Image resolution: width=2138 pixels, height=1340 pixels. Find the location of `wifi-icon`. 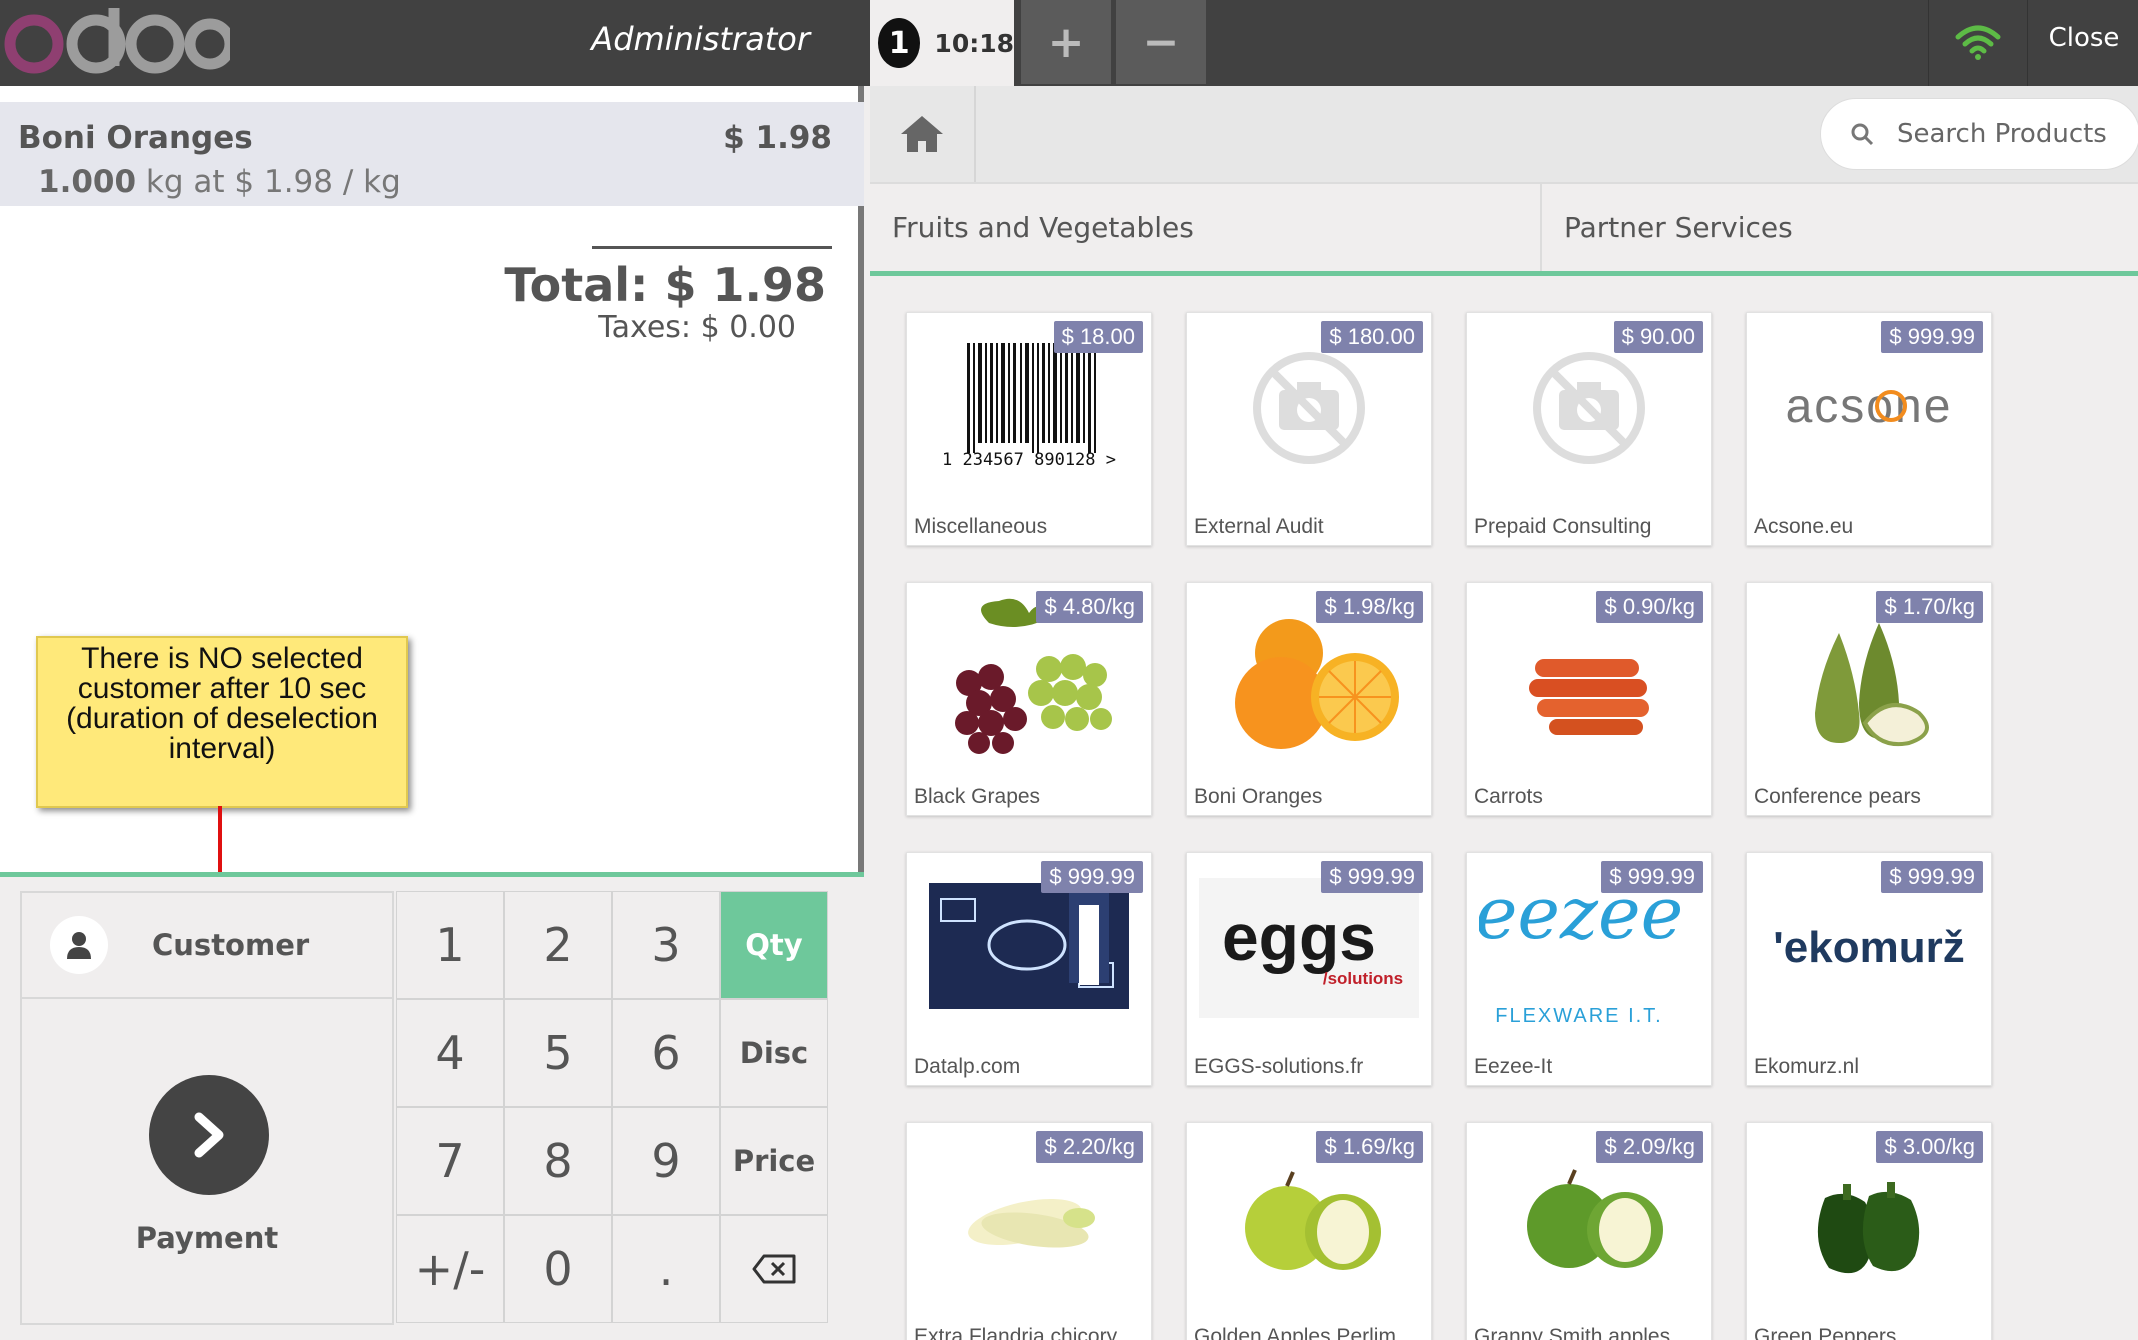

wifi-icon is located at coordinates (1978, 42).